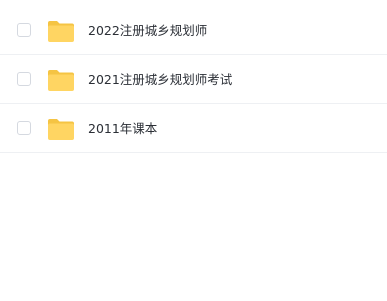  Describe the element at coordinates (147, 31) in the screenshot. I see `file-name: 2022注册城乡规划师` at that location.